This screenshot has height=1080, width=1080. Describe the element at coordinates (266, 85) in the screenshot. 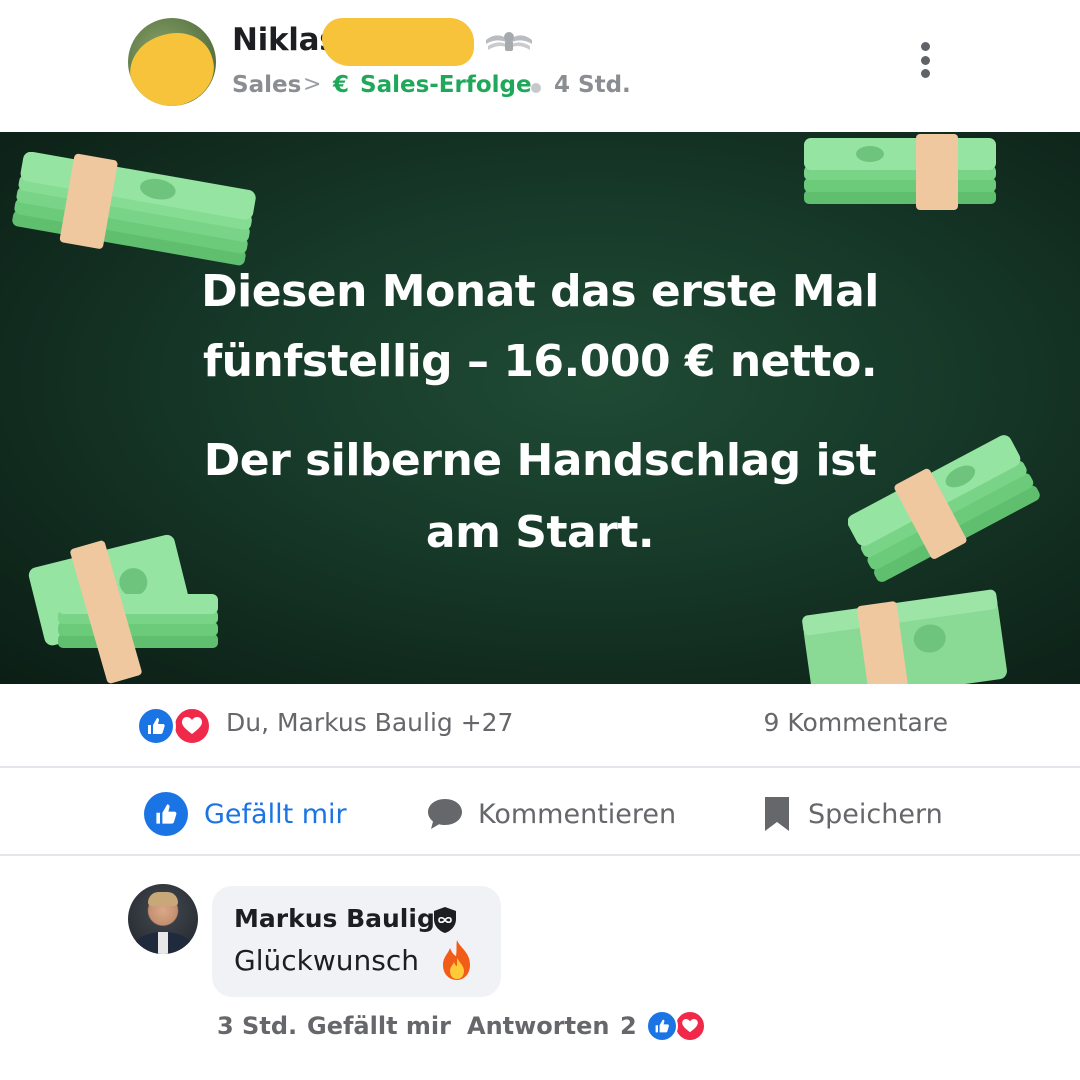

I see `breadcrumb-category: Sales` at that location.